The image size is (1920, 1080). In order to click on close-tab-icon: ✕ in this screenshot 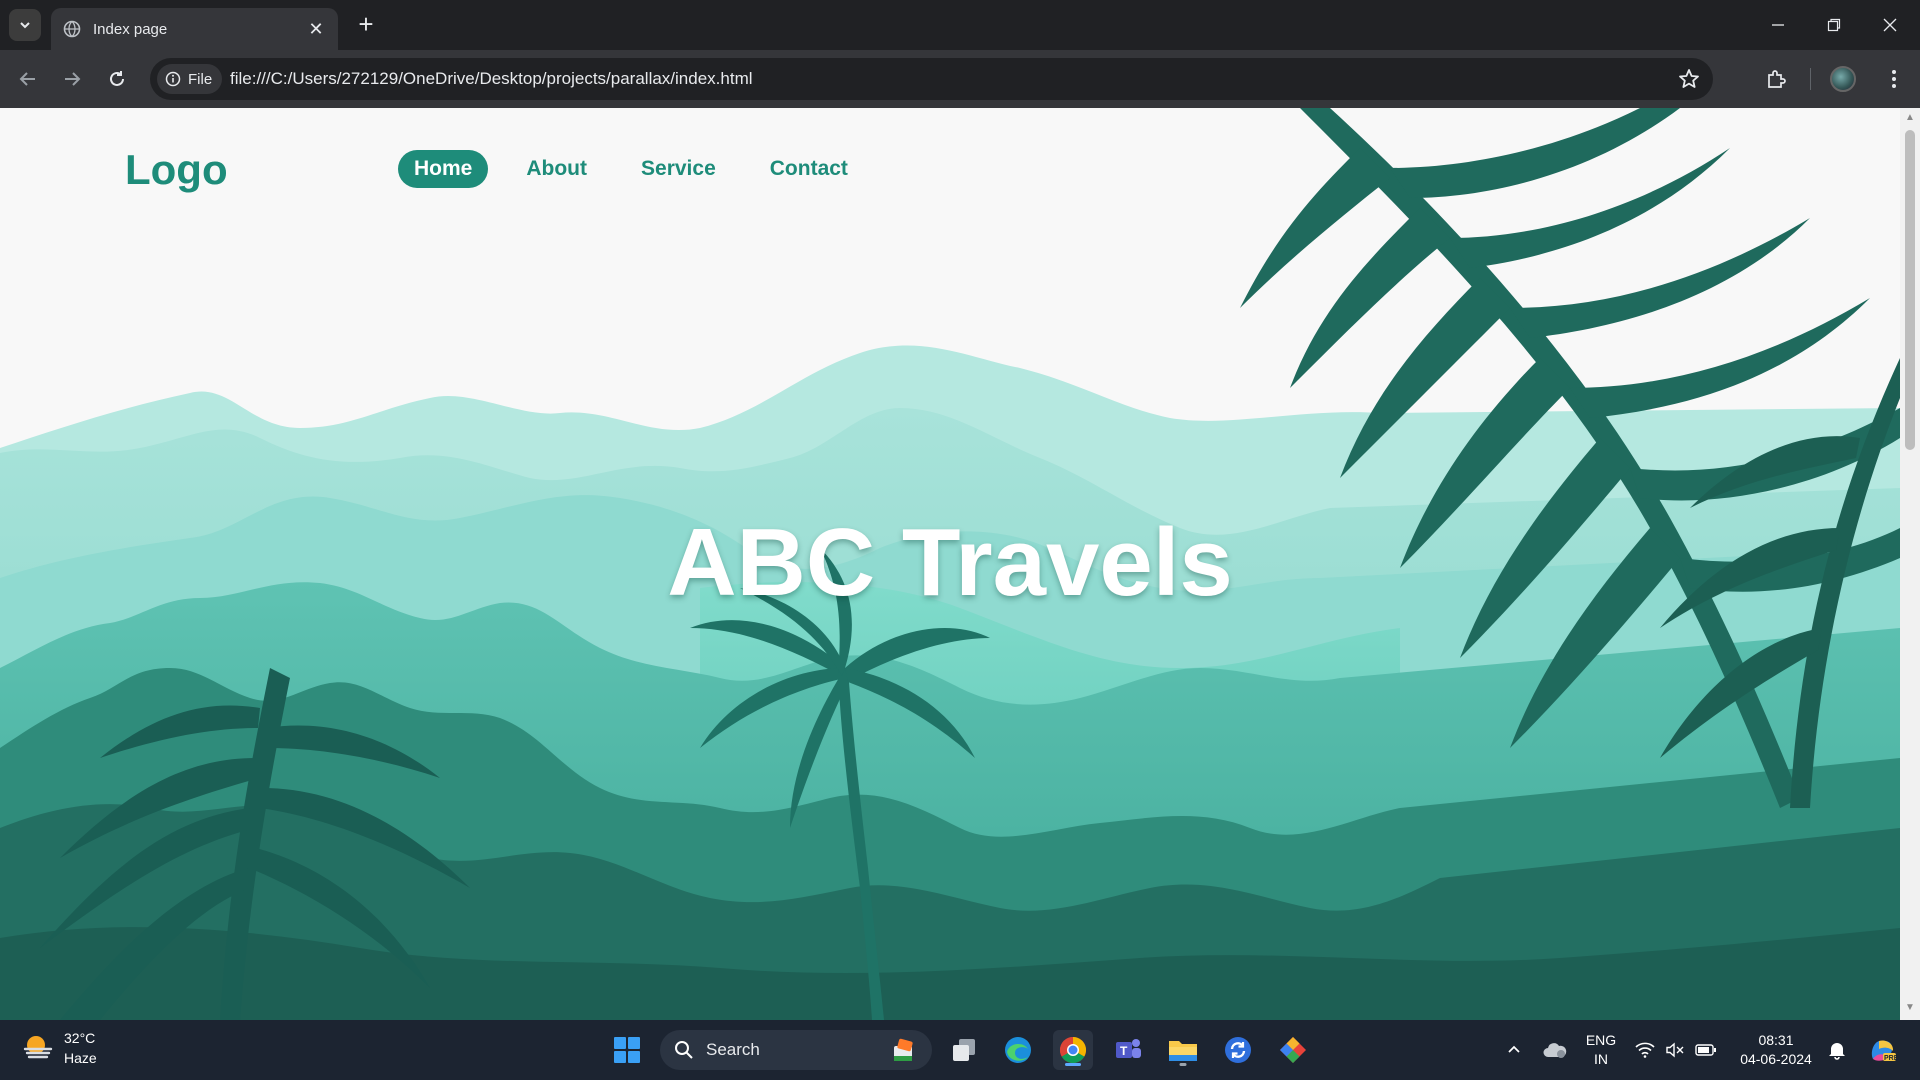, I will do `click(316, 29)`.